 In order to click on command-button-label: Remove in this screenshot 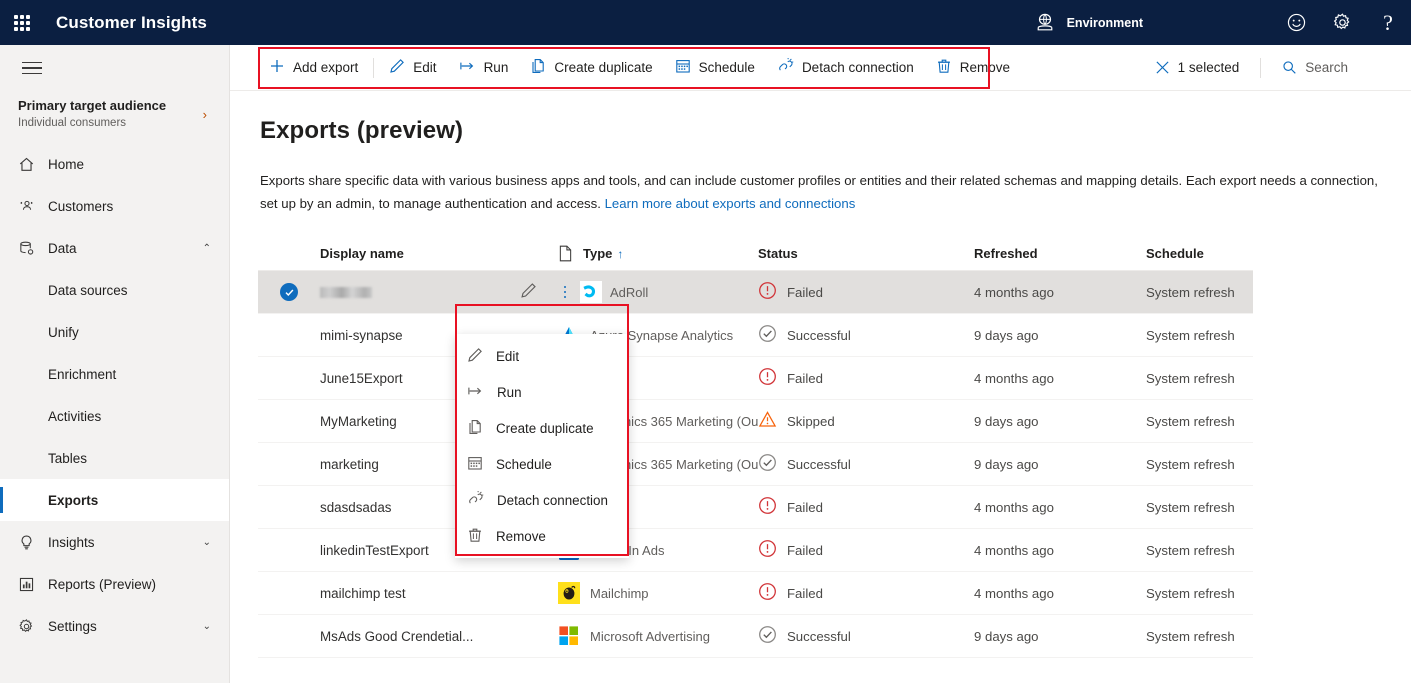, I will do `click(985, 67)`.